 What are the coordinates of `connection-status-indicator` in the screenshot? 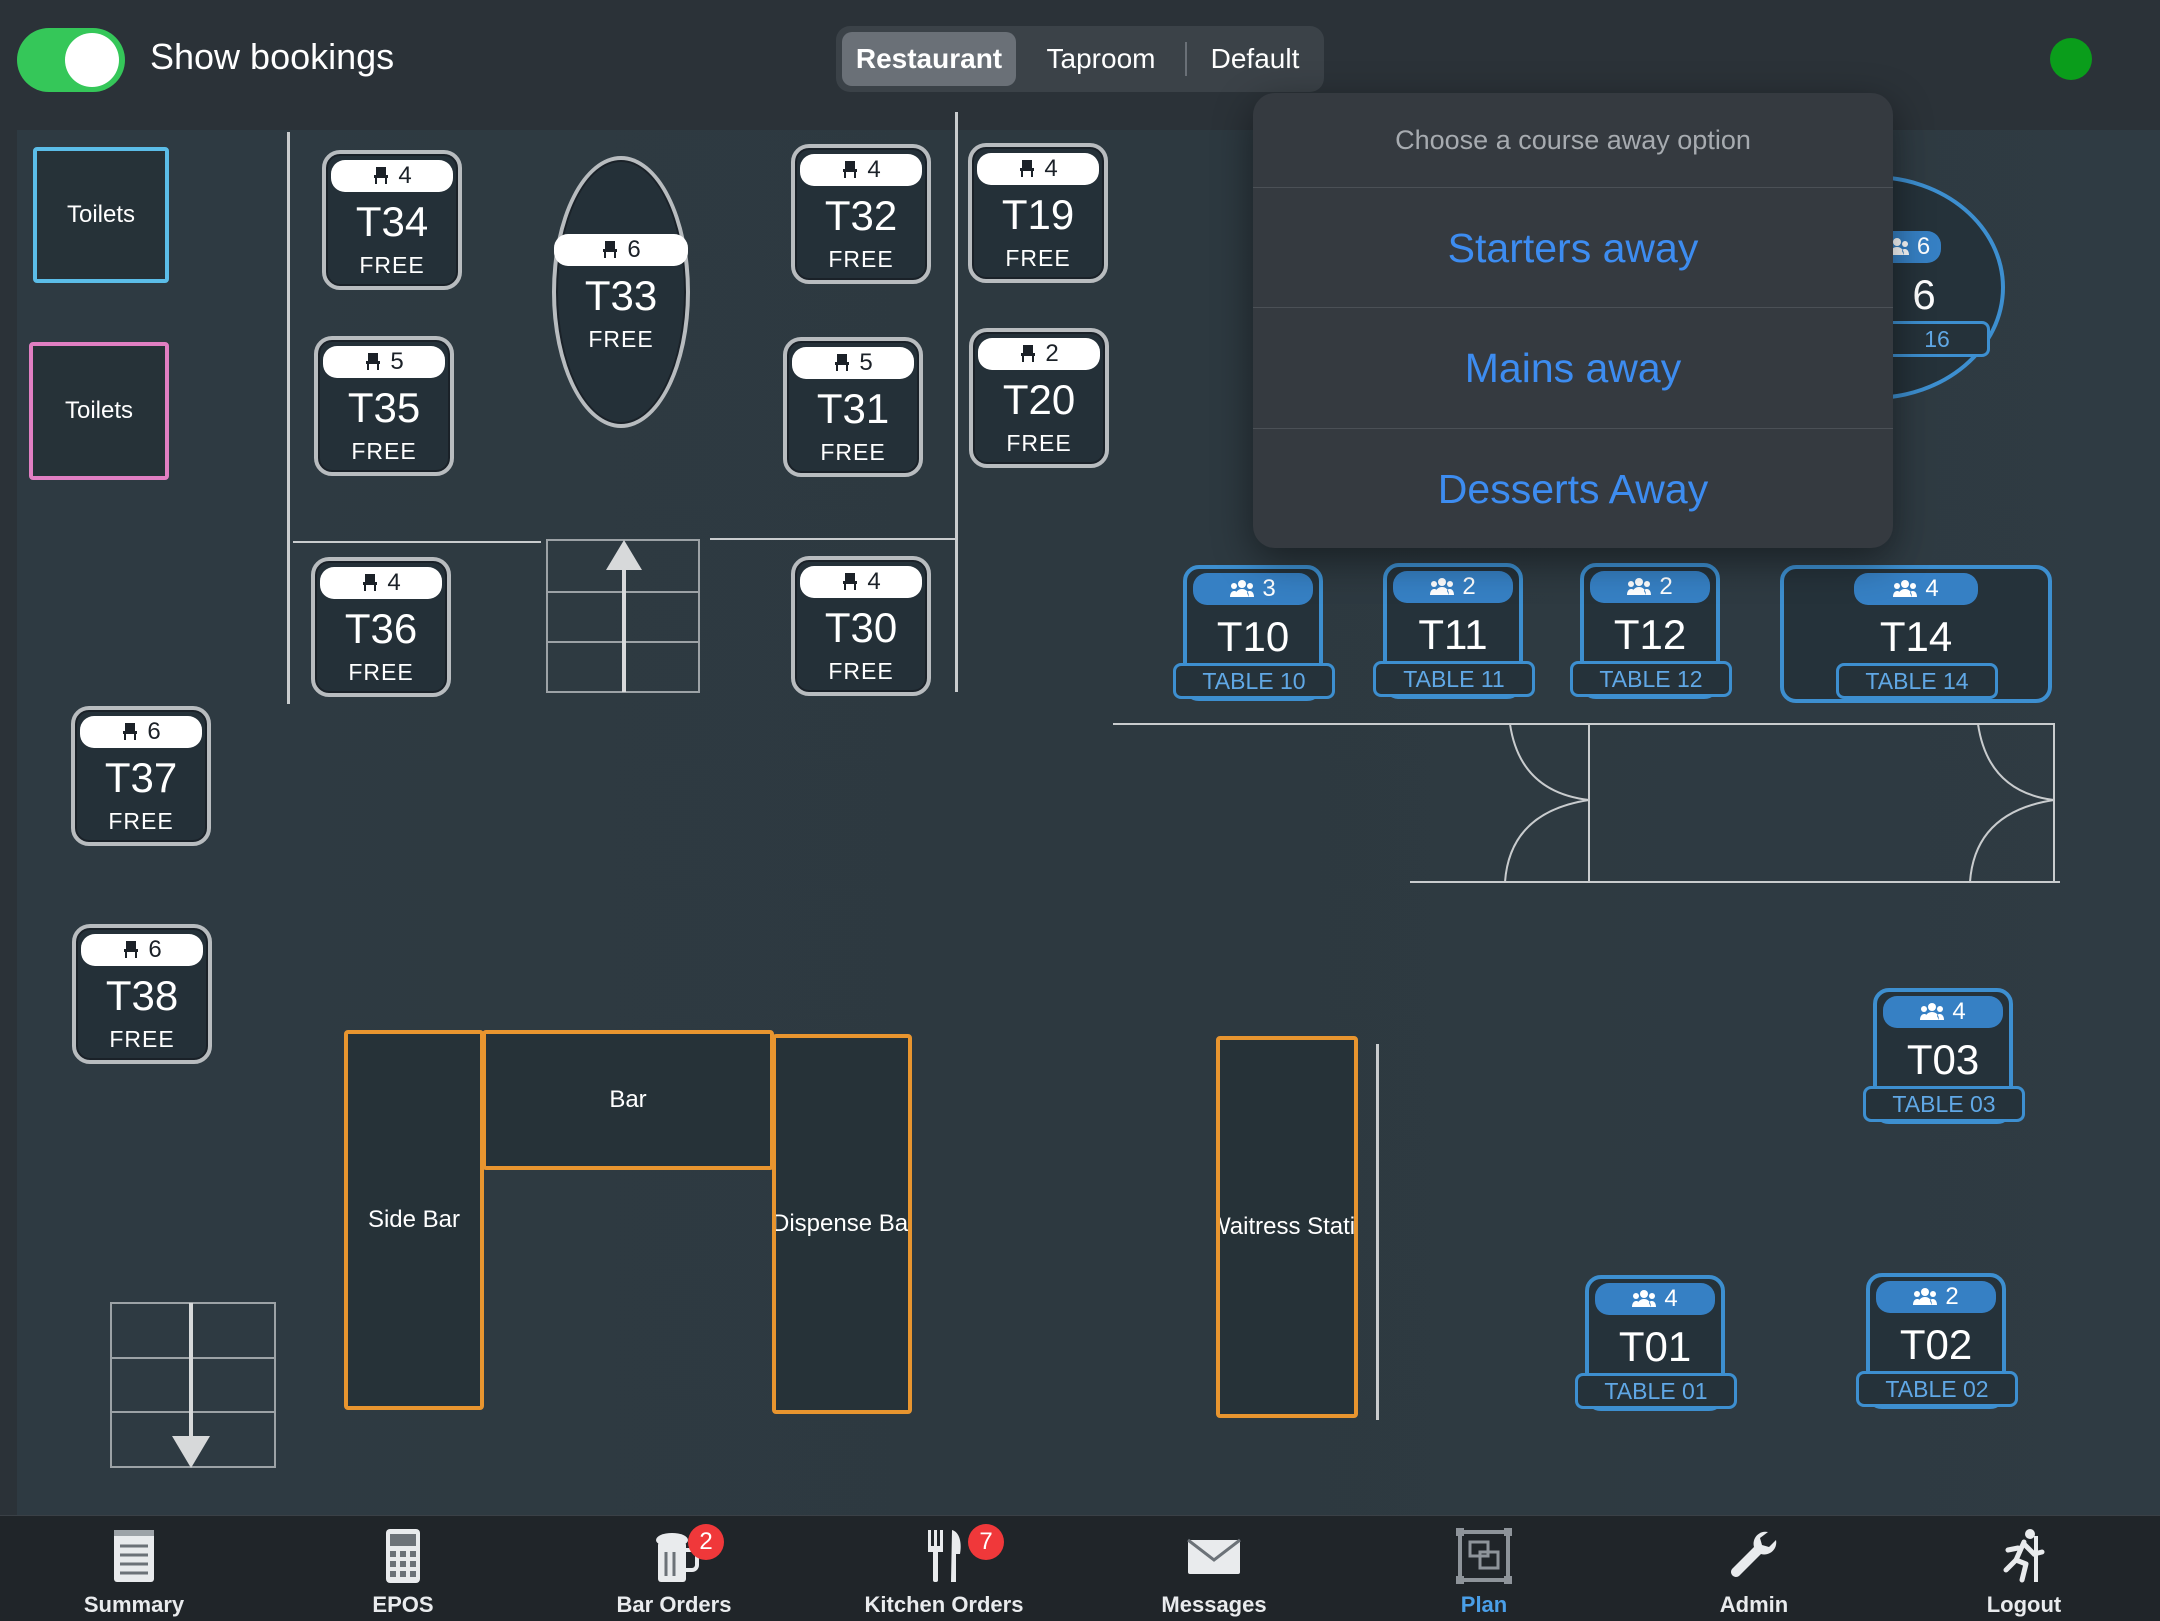 It's located at (2071, 59).